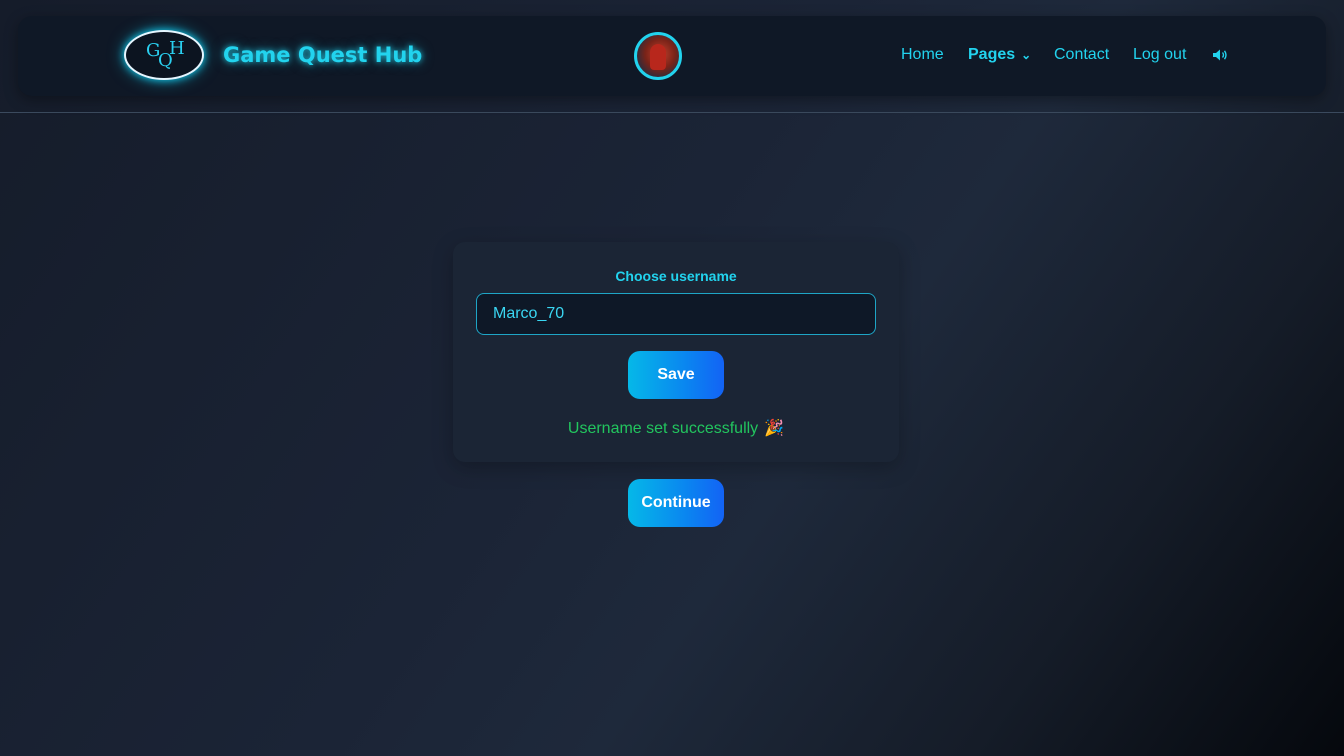  What do you see at coordinates (992, 54) in the screenshot?
I see `nav-pages-label: Pages` at bounding box center [992, 54].